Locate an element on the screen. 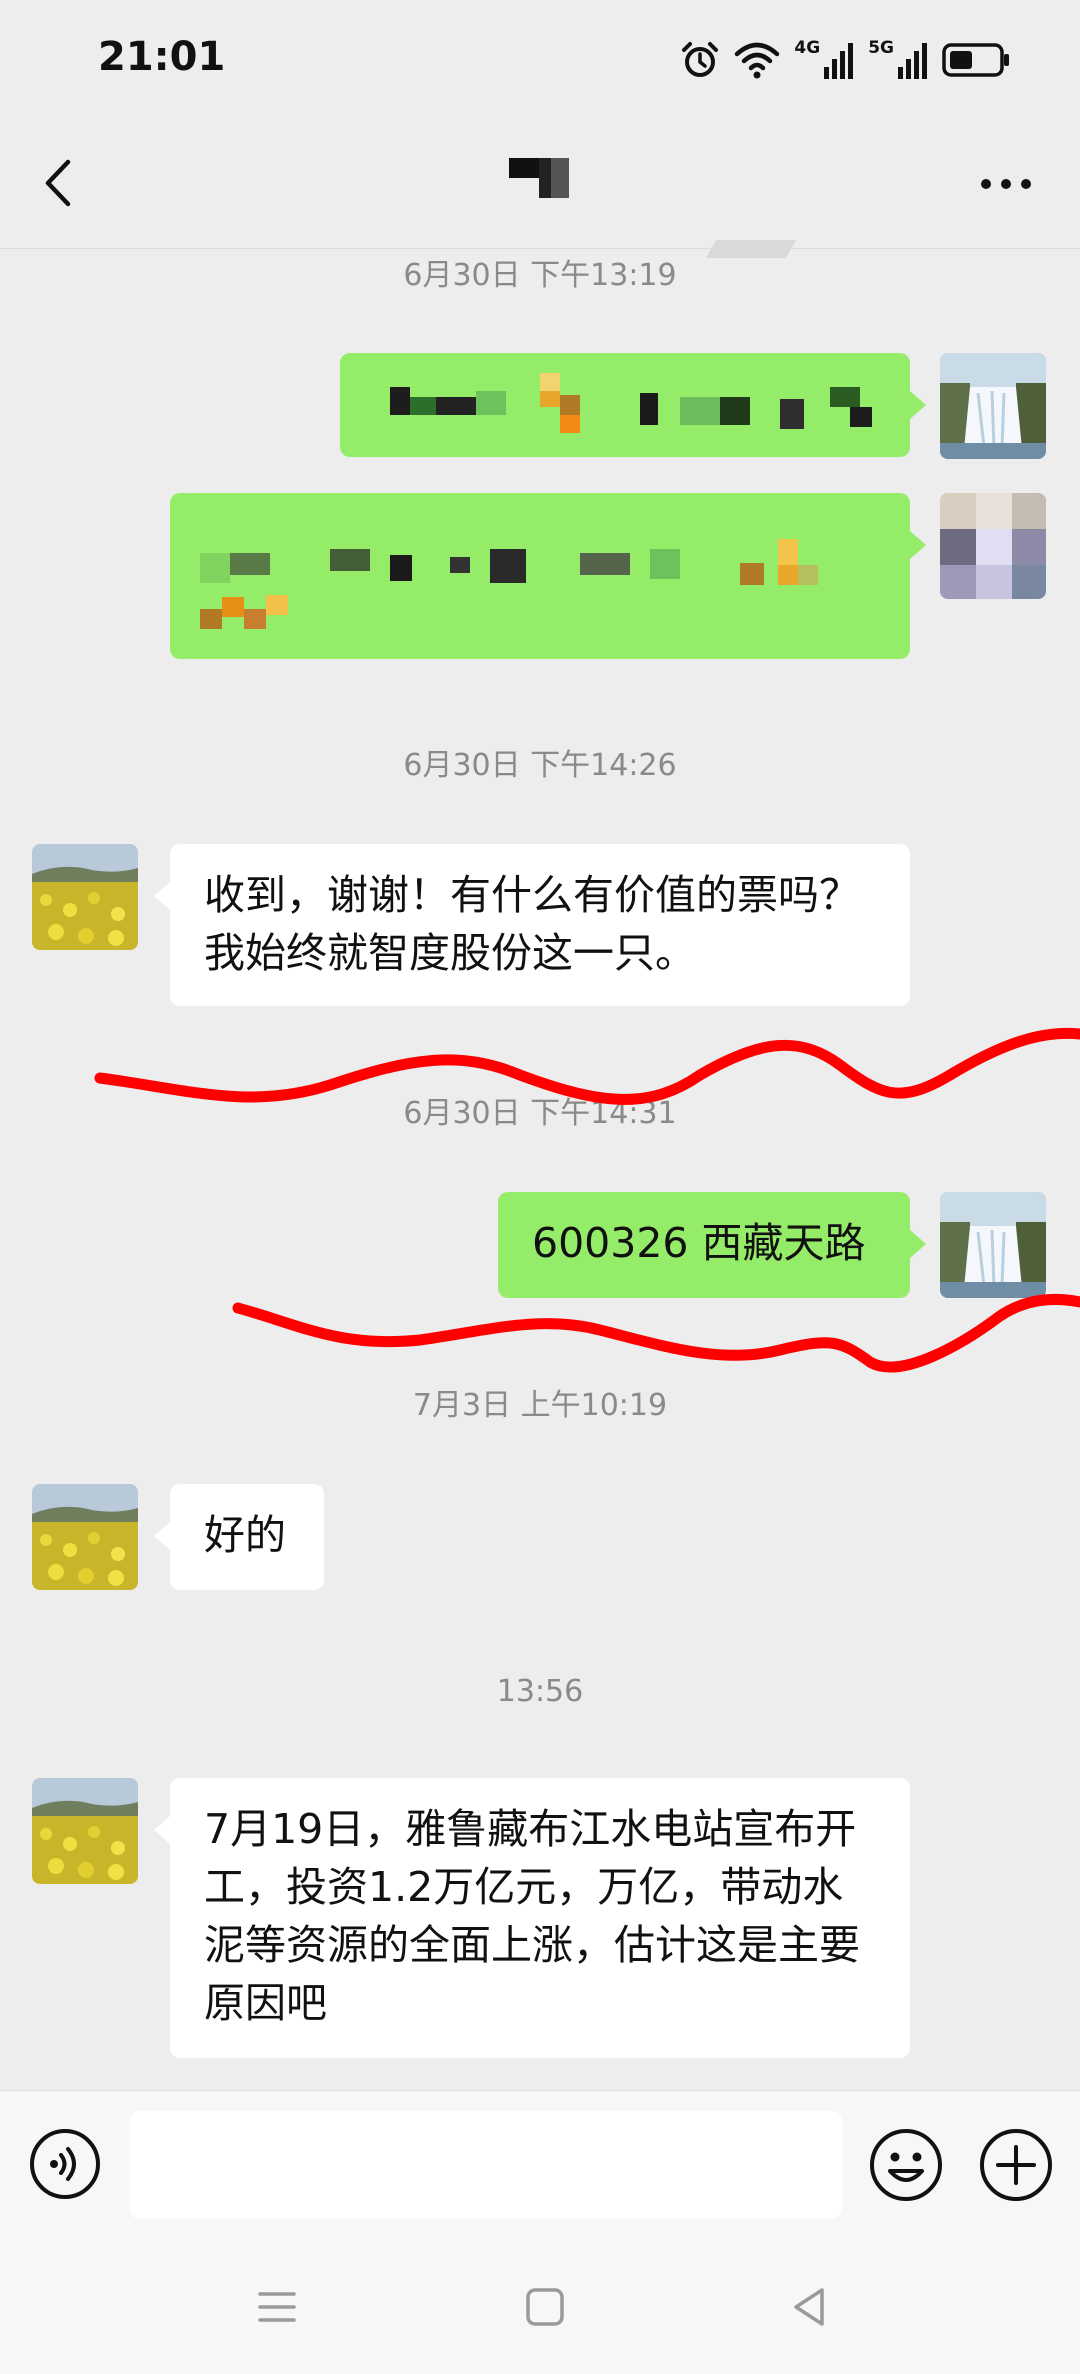 The width and height of the screenshot is (1080, 2374). home-square-icon is located at coordinates (545, 2307).